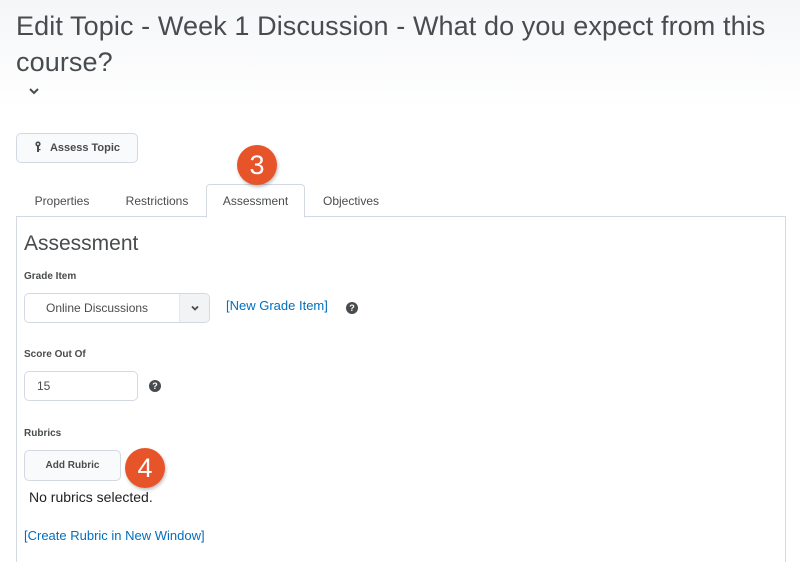  What do you see at coordinates (145, 468) in the screenshot?
I see `annotation-badge-4: 4` at bounding box center [145, 468].